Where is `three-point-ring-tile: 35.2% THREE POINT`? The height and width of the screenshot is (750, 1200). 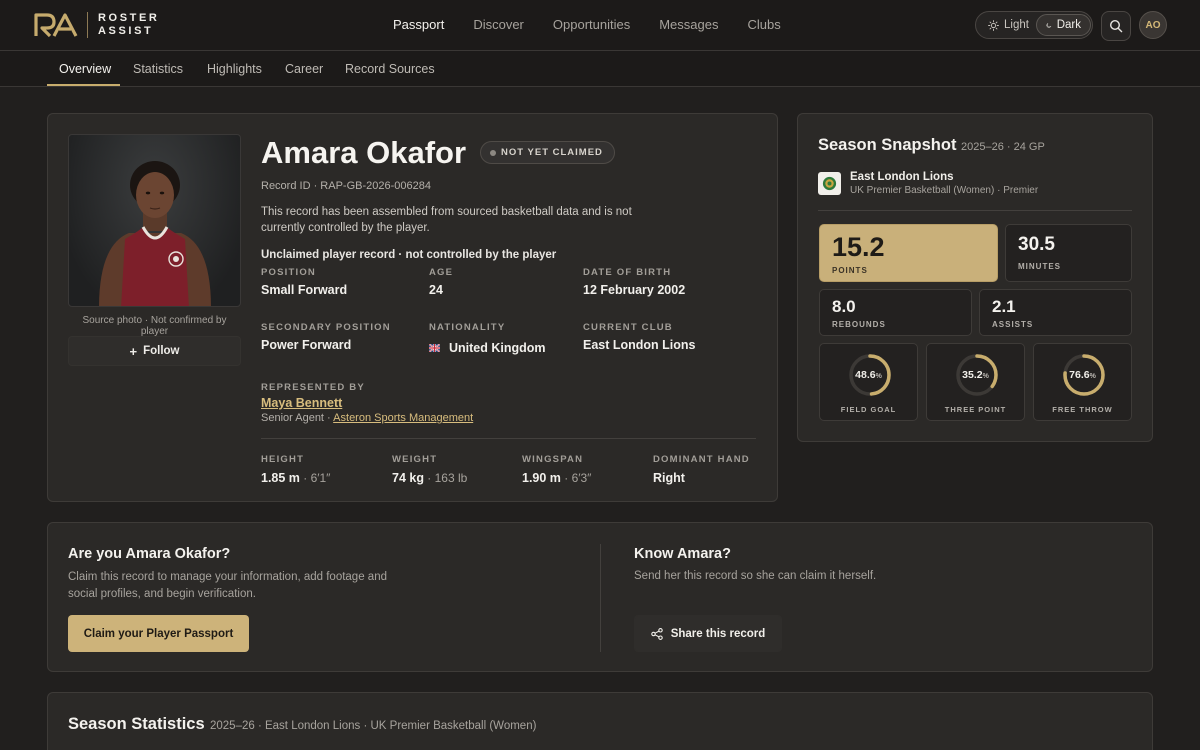
three-point-ring-tile: 35.2% THREE POINT is located at coordinates (975, 382).